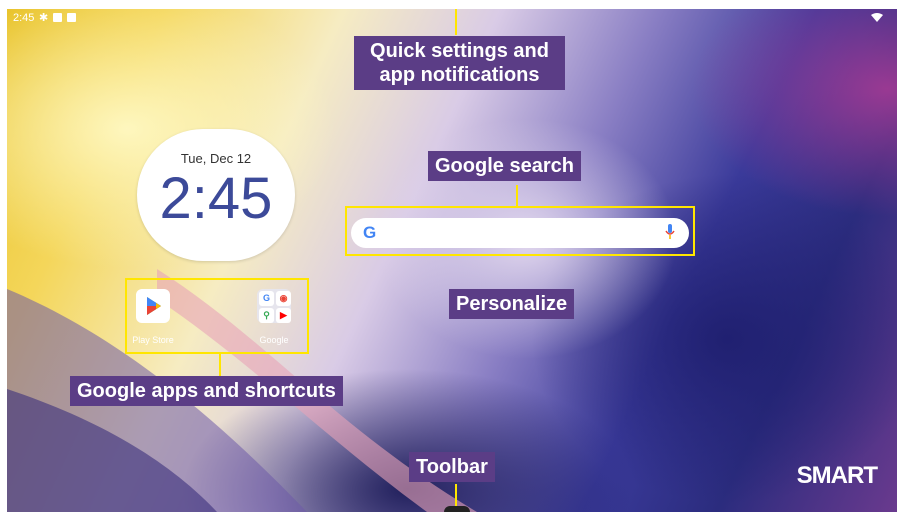 The image size is (897, 512). I want to click on google-g-icon: G, so click(370, 232).